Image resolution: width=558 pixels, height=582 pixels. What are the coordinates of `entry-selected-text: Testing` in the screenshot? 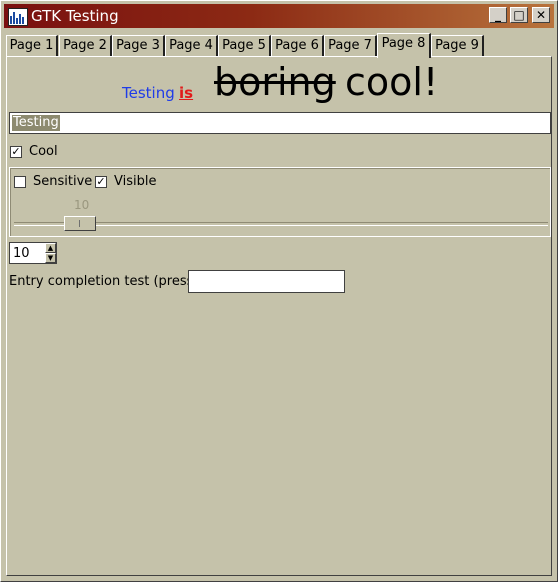 It's located at (36, 123).